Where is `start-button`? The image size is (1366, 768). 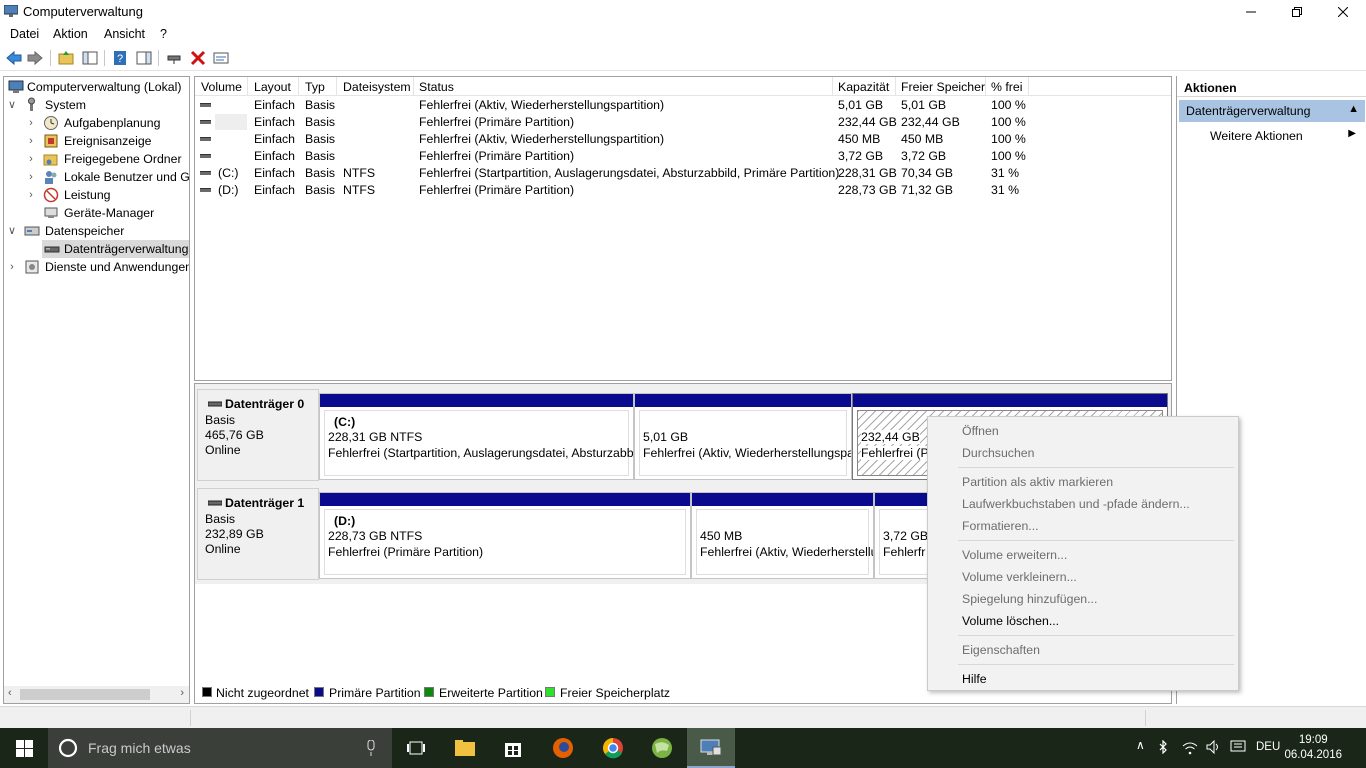
start-button is located at coordinates (24, 748).